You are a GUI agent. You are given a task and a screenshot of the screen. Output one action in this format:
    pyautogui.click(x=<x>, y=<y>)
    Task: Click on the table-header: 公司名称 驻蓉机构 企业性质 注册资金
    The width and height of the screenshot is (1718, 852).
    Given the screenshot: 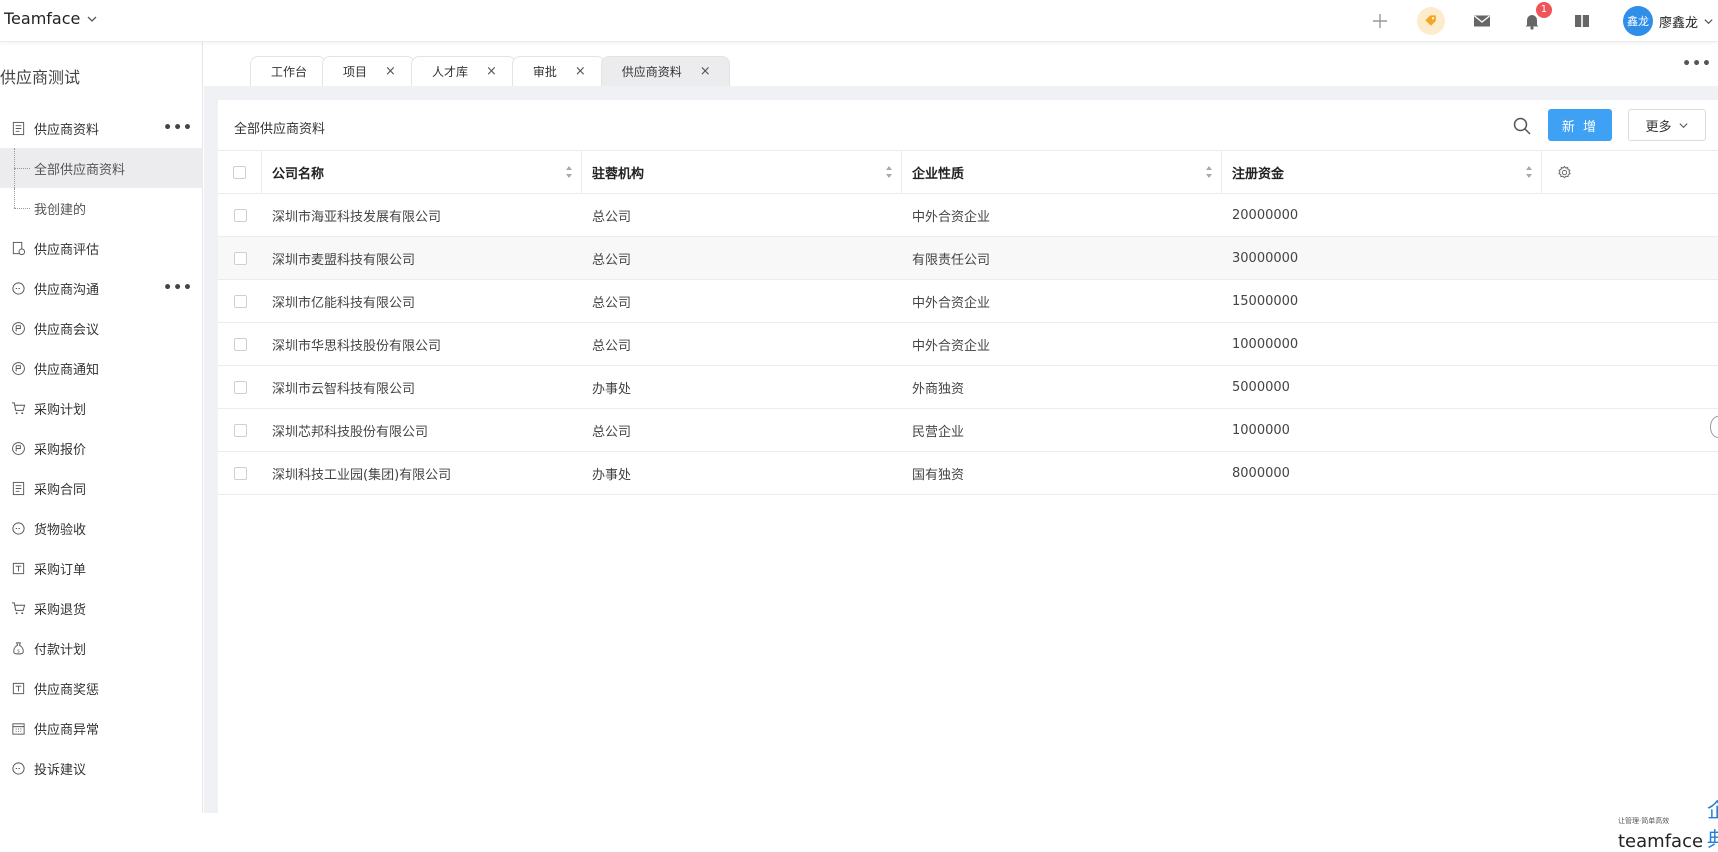 What is the action you would take?
    pyautogui.click(x=968, y=172)
    